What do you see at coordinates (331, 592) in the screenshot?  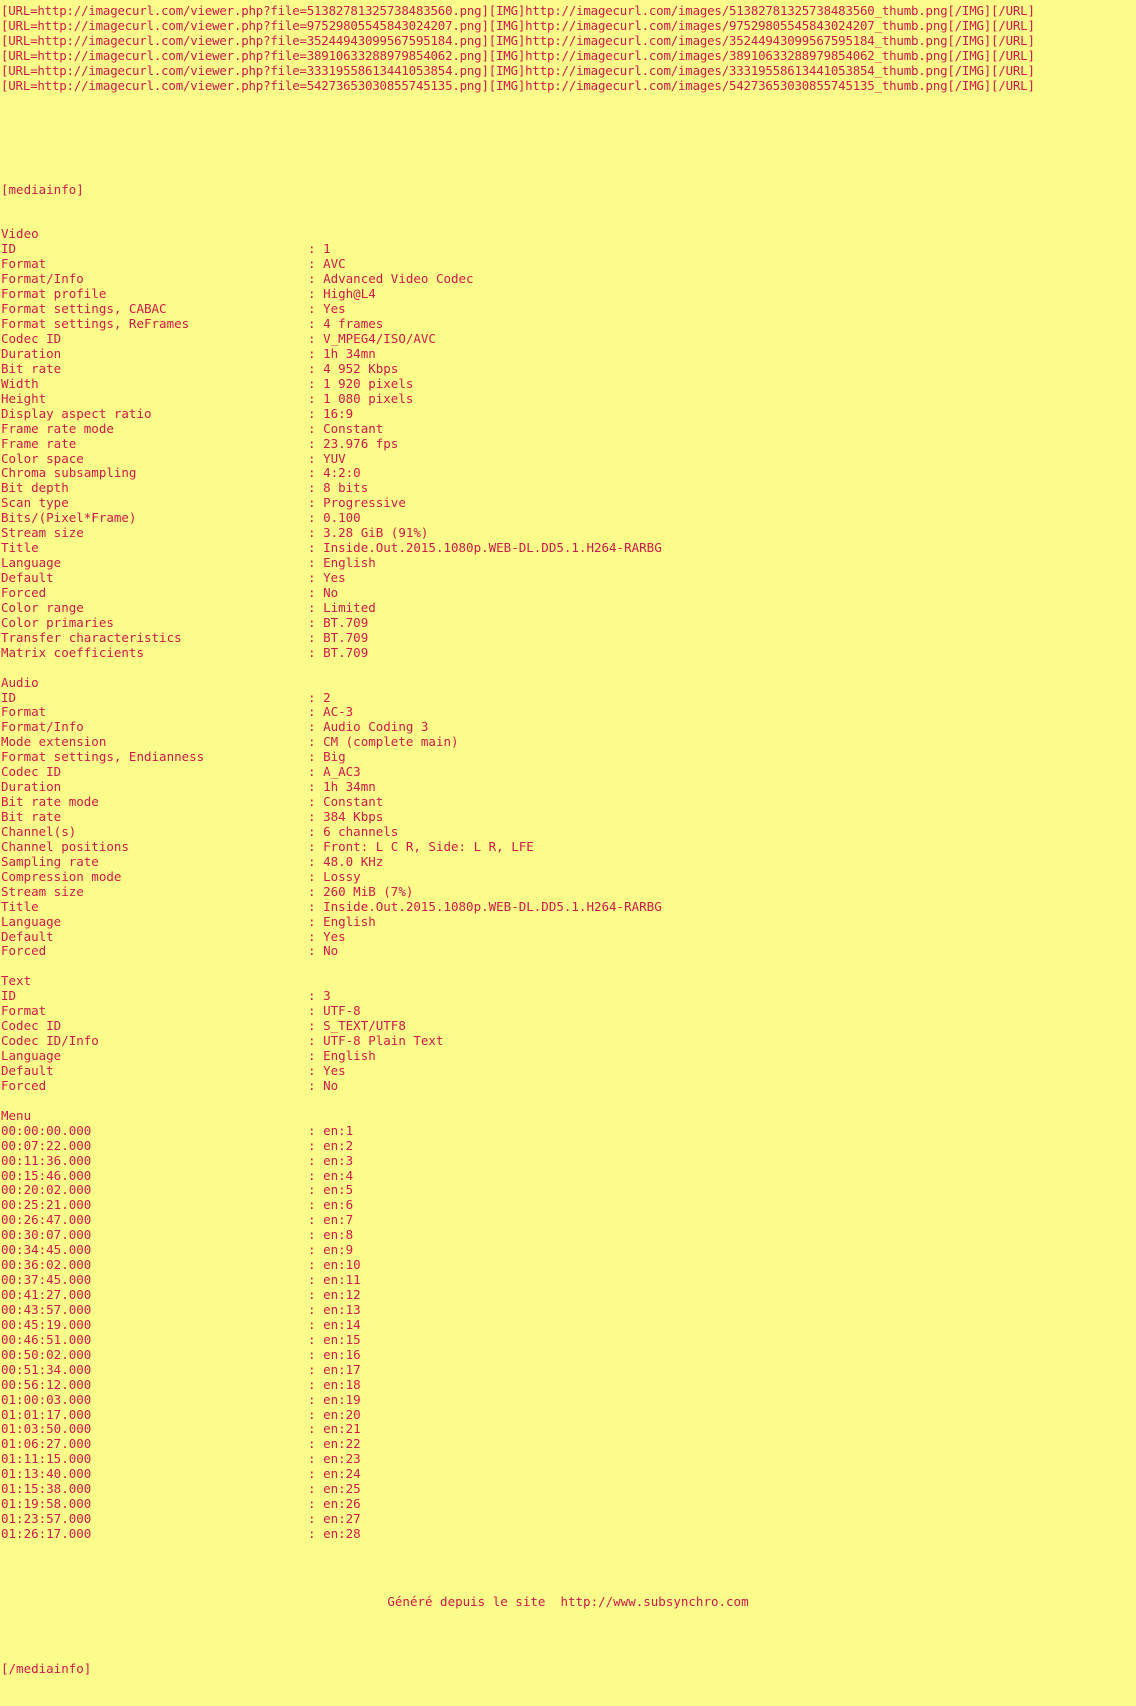 I see `mediainfo-row-value: No` at bounding box center [331, 592].